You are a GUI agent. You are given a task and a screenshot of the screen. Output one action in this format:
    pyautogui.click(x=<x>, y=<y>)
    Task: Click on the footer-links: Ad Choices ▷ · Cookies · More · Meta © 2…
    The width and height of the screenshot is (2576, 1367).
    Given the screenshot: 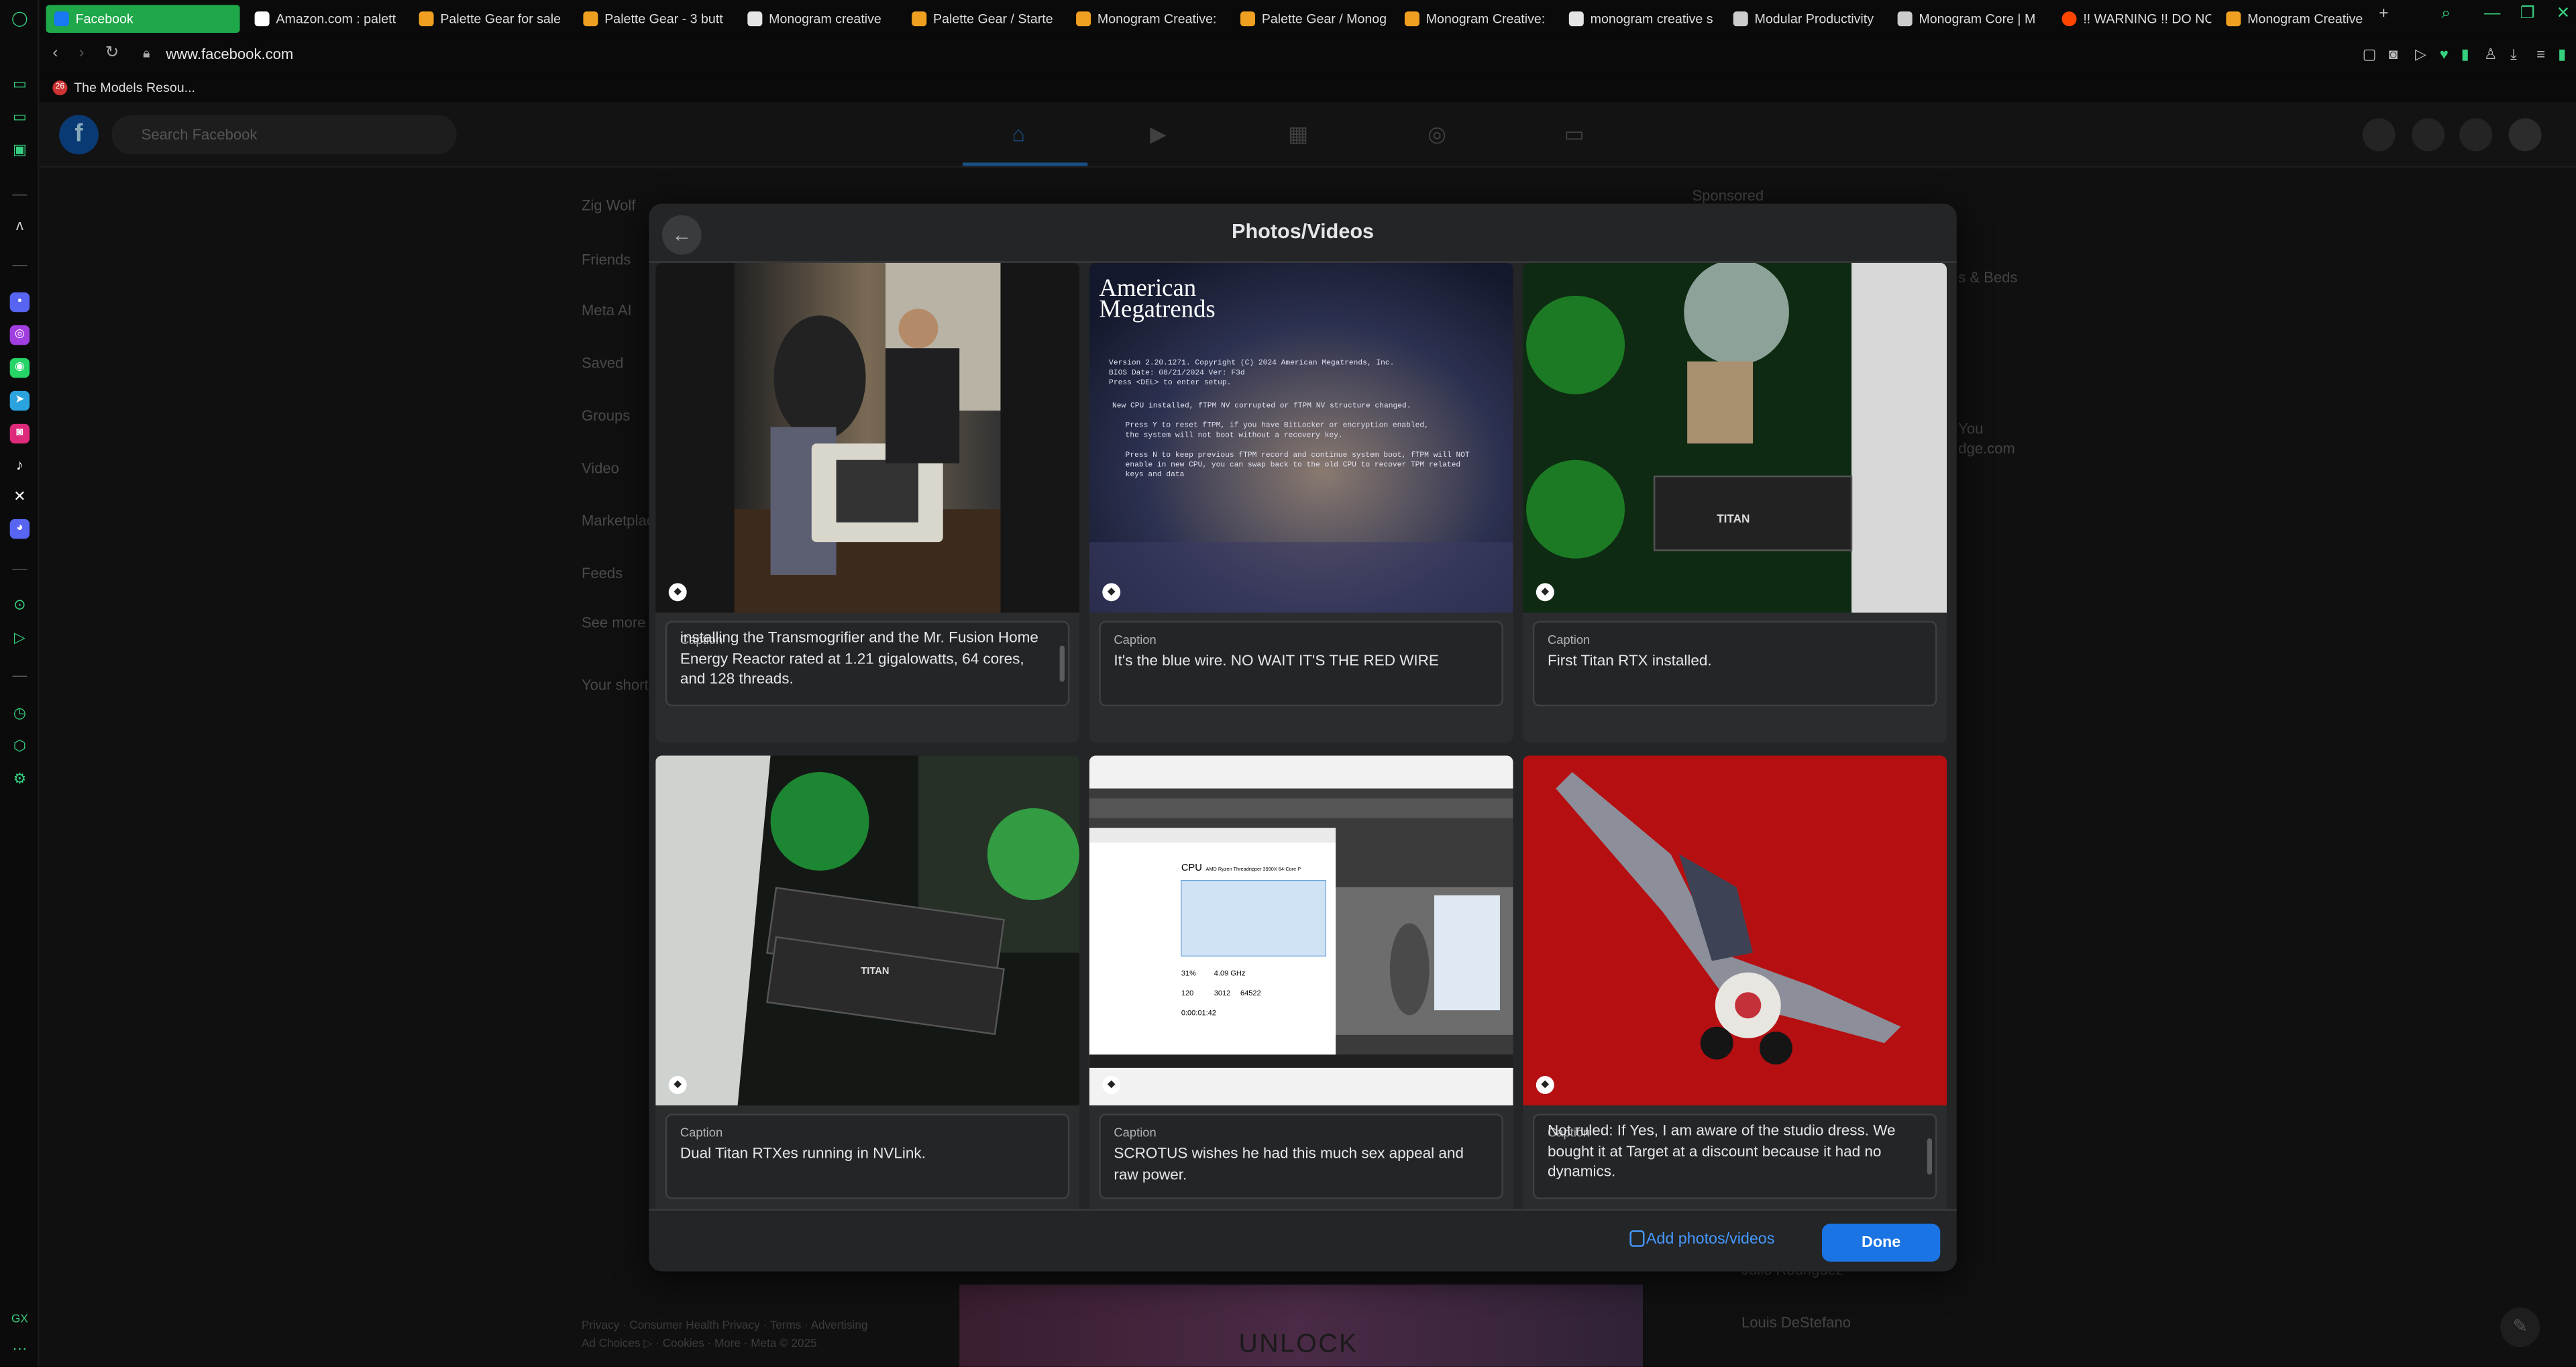 What is the action you would take?
    pyautogui.click(x=699, y=1343)
    